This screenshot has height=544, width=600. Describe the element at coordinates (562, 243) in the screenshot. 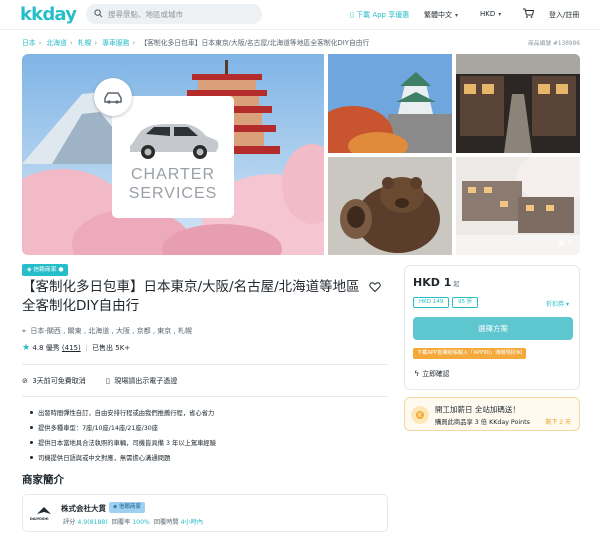

I see `image-icon: ▣` at that location.